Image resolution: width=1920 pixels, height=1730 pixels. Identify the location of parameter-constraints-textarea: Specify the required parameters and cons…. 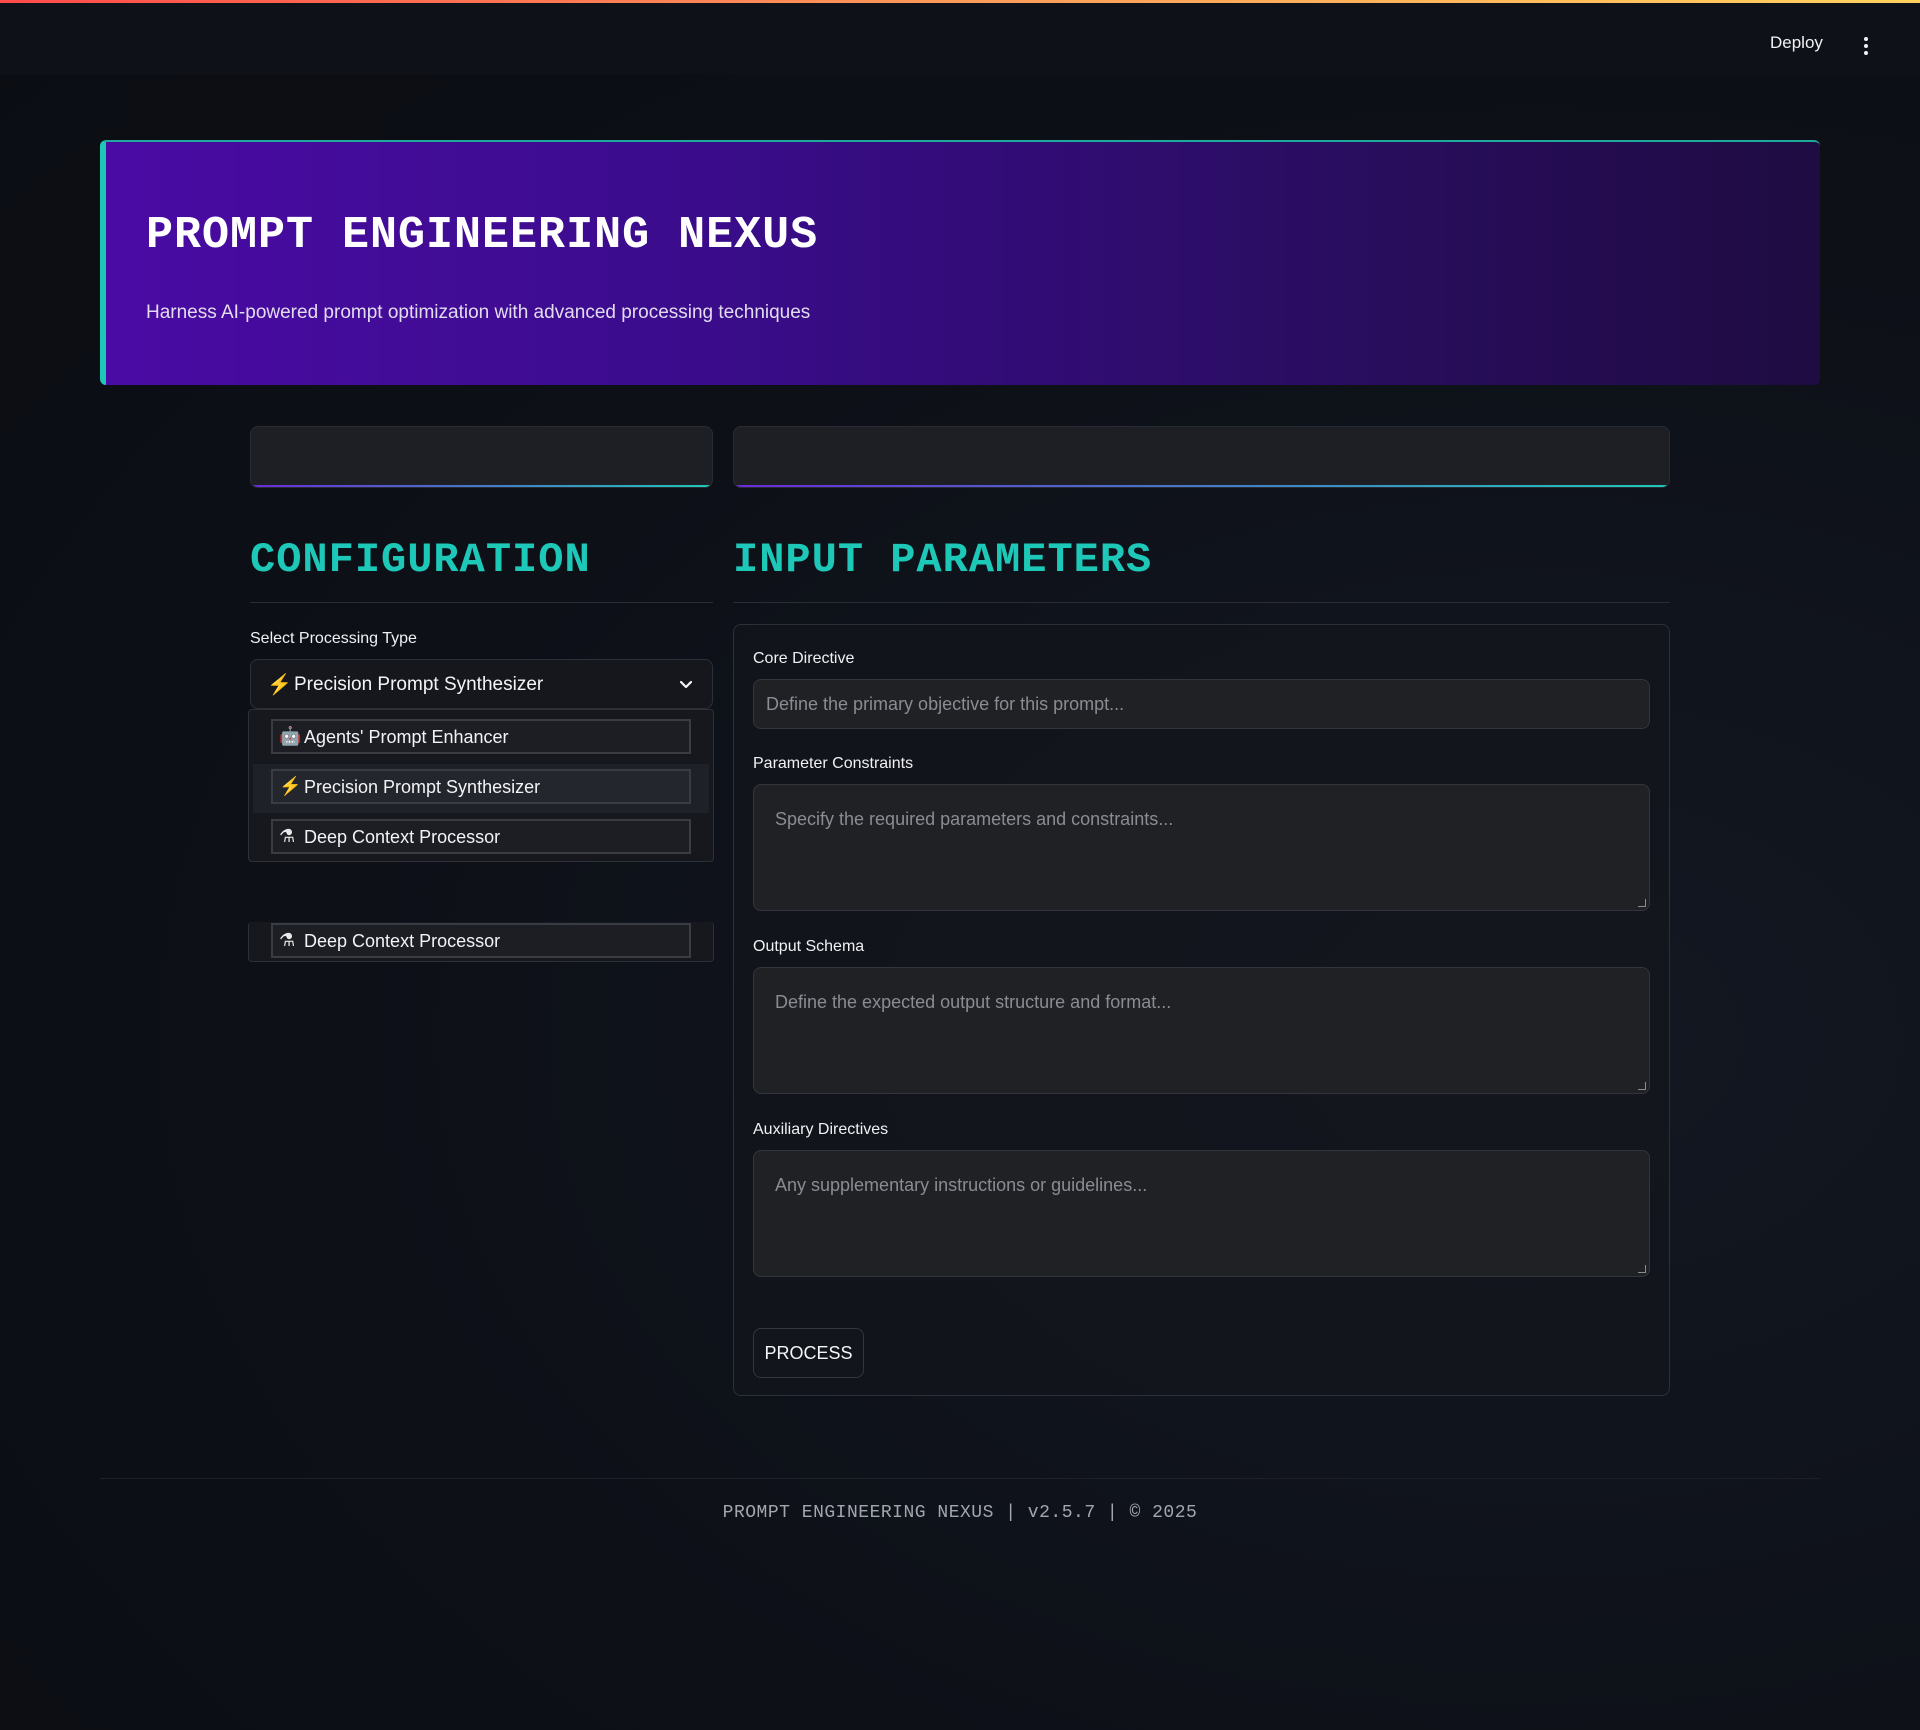
(1201, 847).